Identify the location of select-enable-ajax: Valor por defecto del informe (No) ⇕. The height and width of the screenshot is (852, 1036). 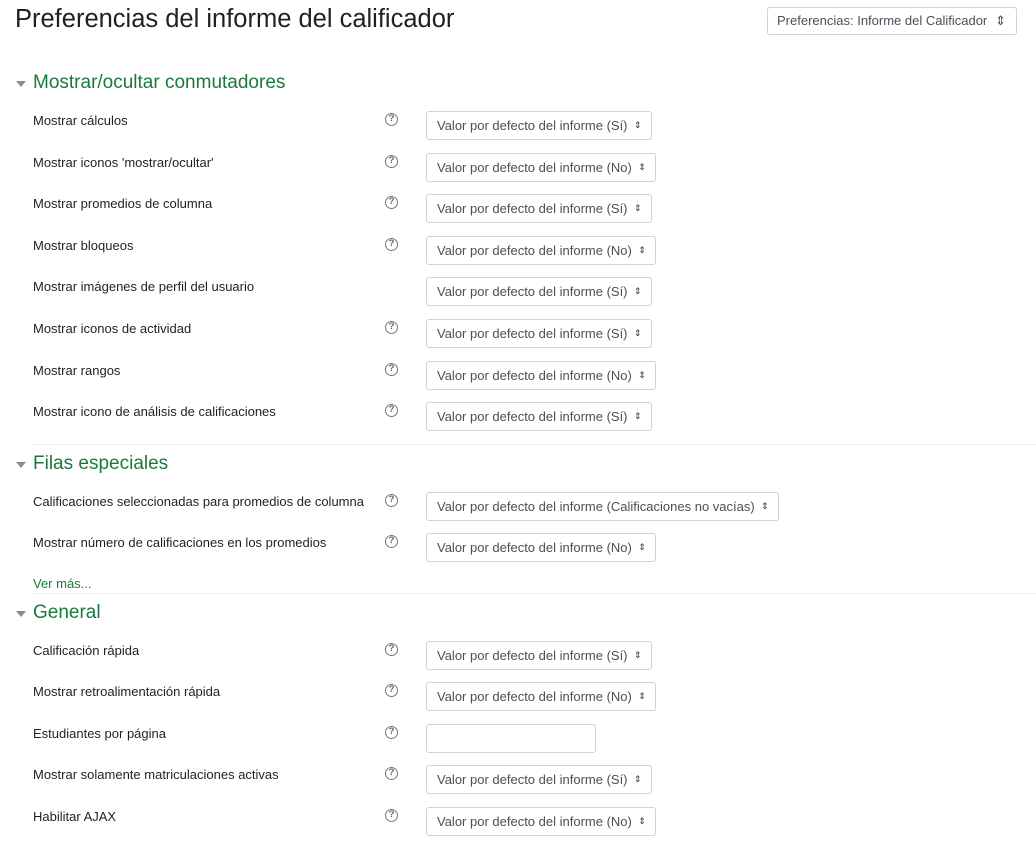
(541, 821).